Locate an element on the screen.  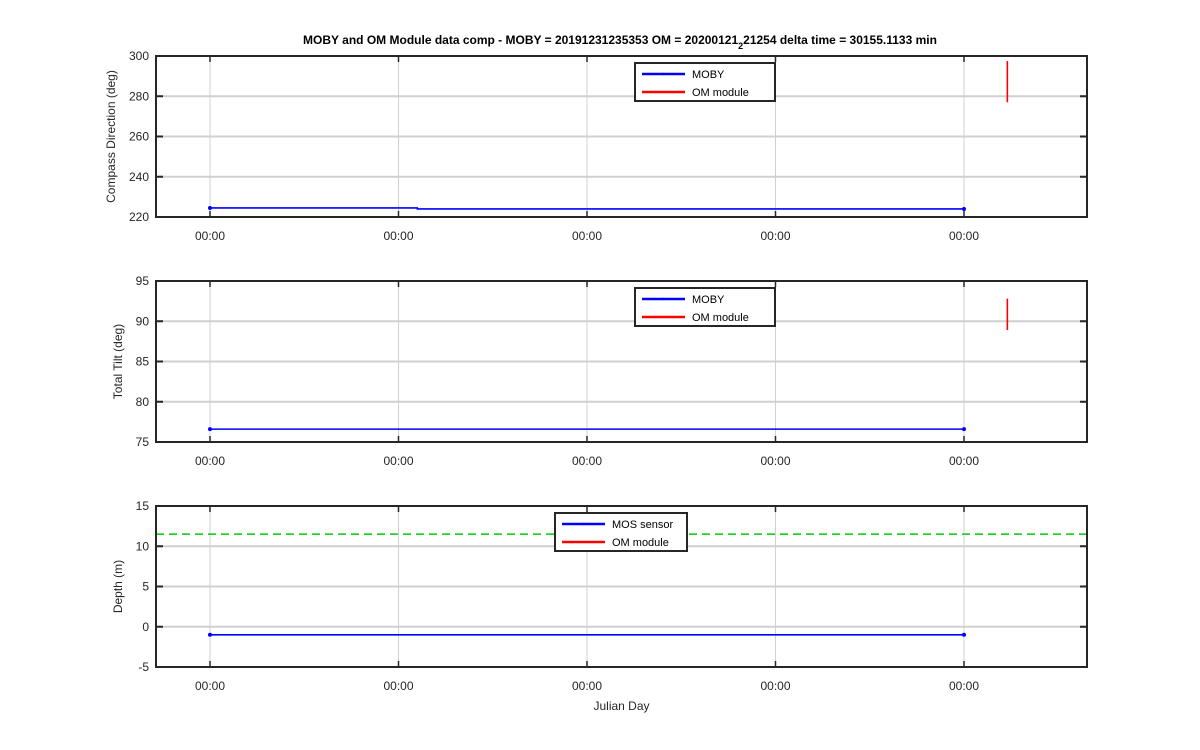
y-tick-label: 10 is located at coordinates (143, 546).